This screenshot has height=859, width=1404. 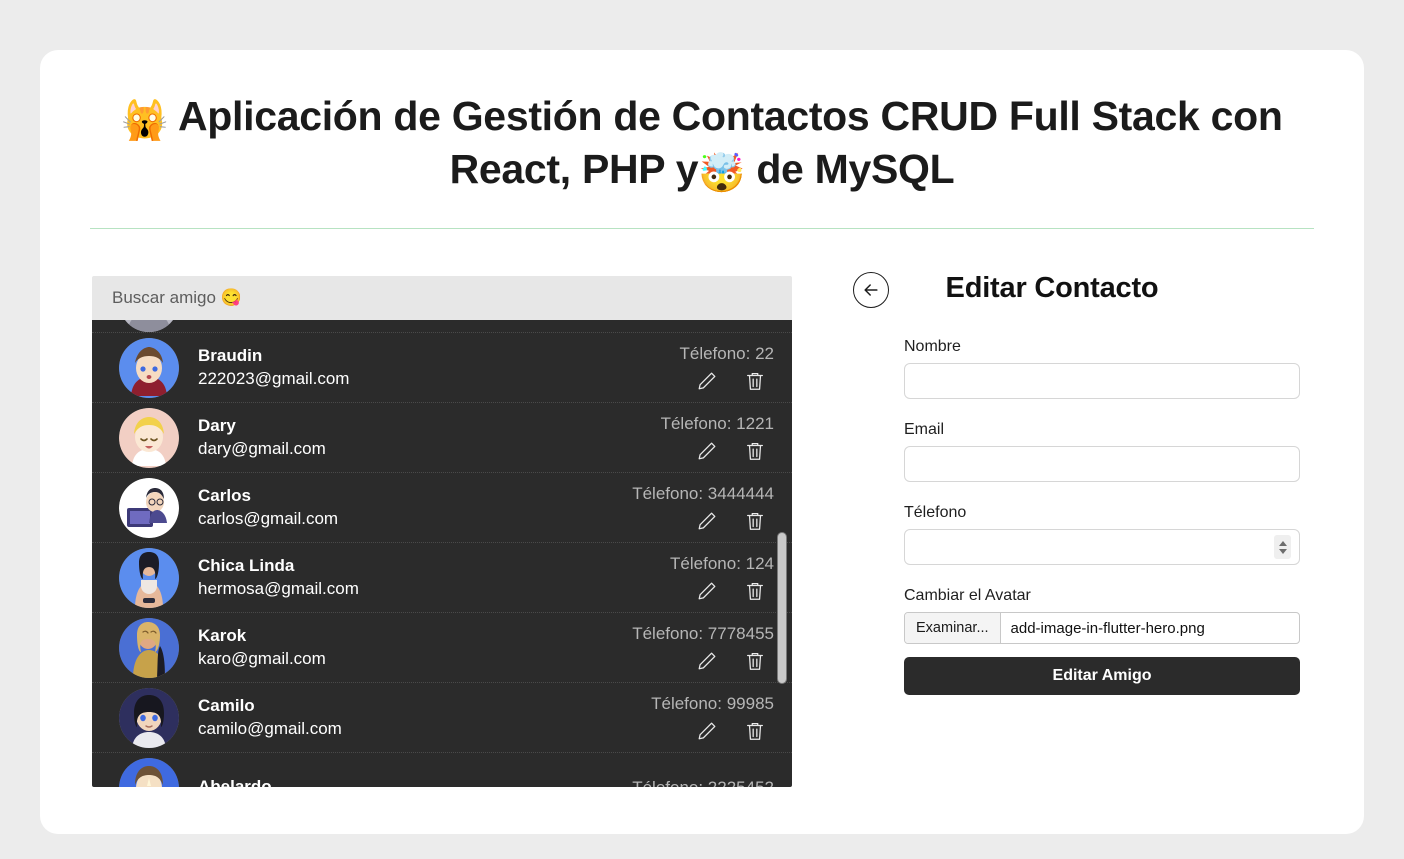 What do you see at coordinates (722, 174) in the screenshot?
I see `exploding-head-emoji: 🤯` at bounding box center [722, 174].